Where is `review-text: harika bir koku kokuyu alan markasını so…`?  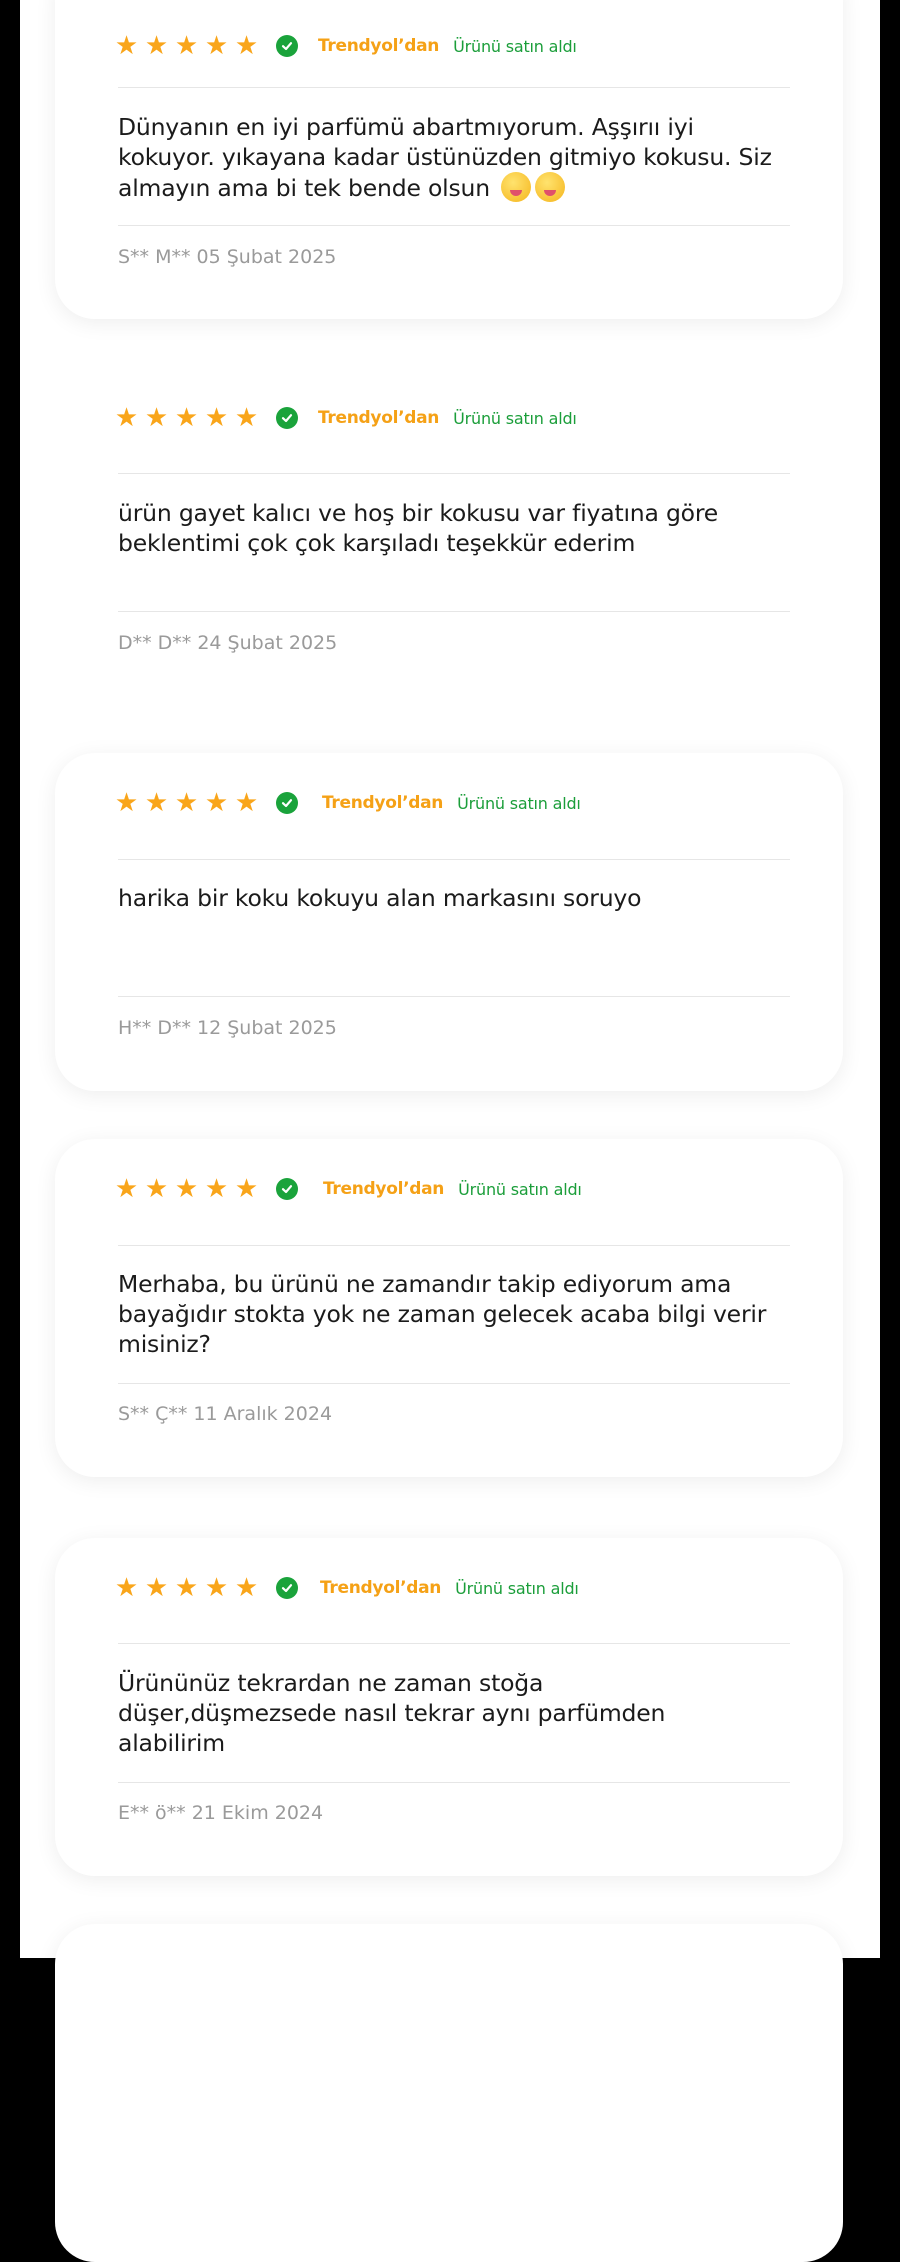 review-text: harika bir koku kokuyu alan markasını so… is located at coordinates (380, 898).